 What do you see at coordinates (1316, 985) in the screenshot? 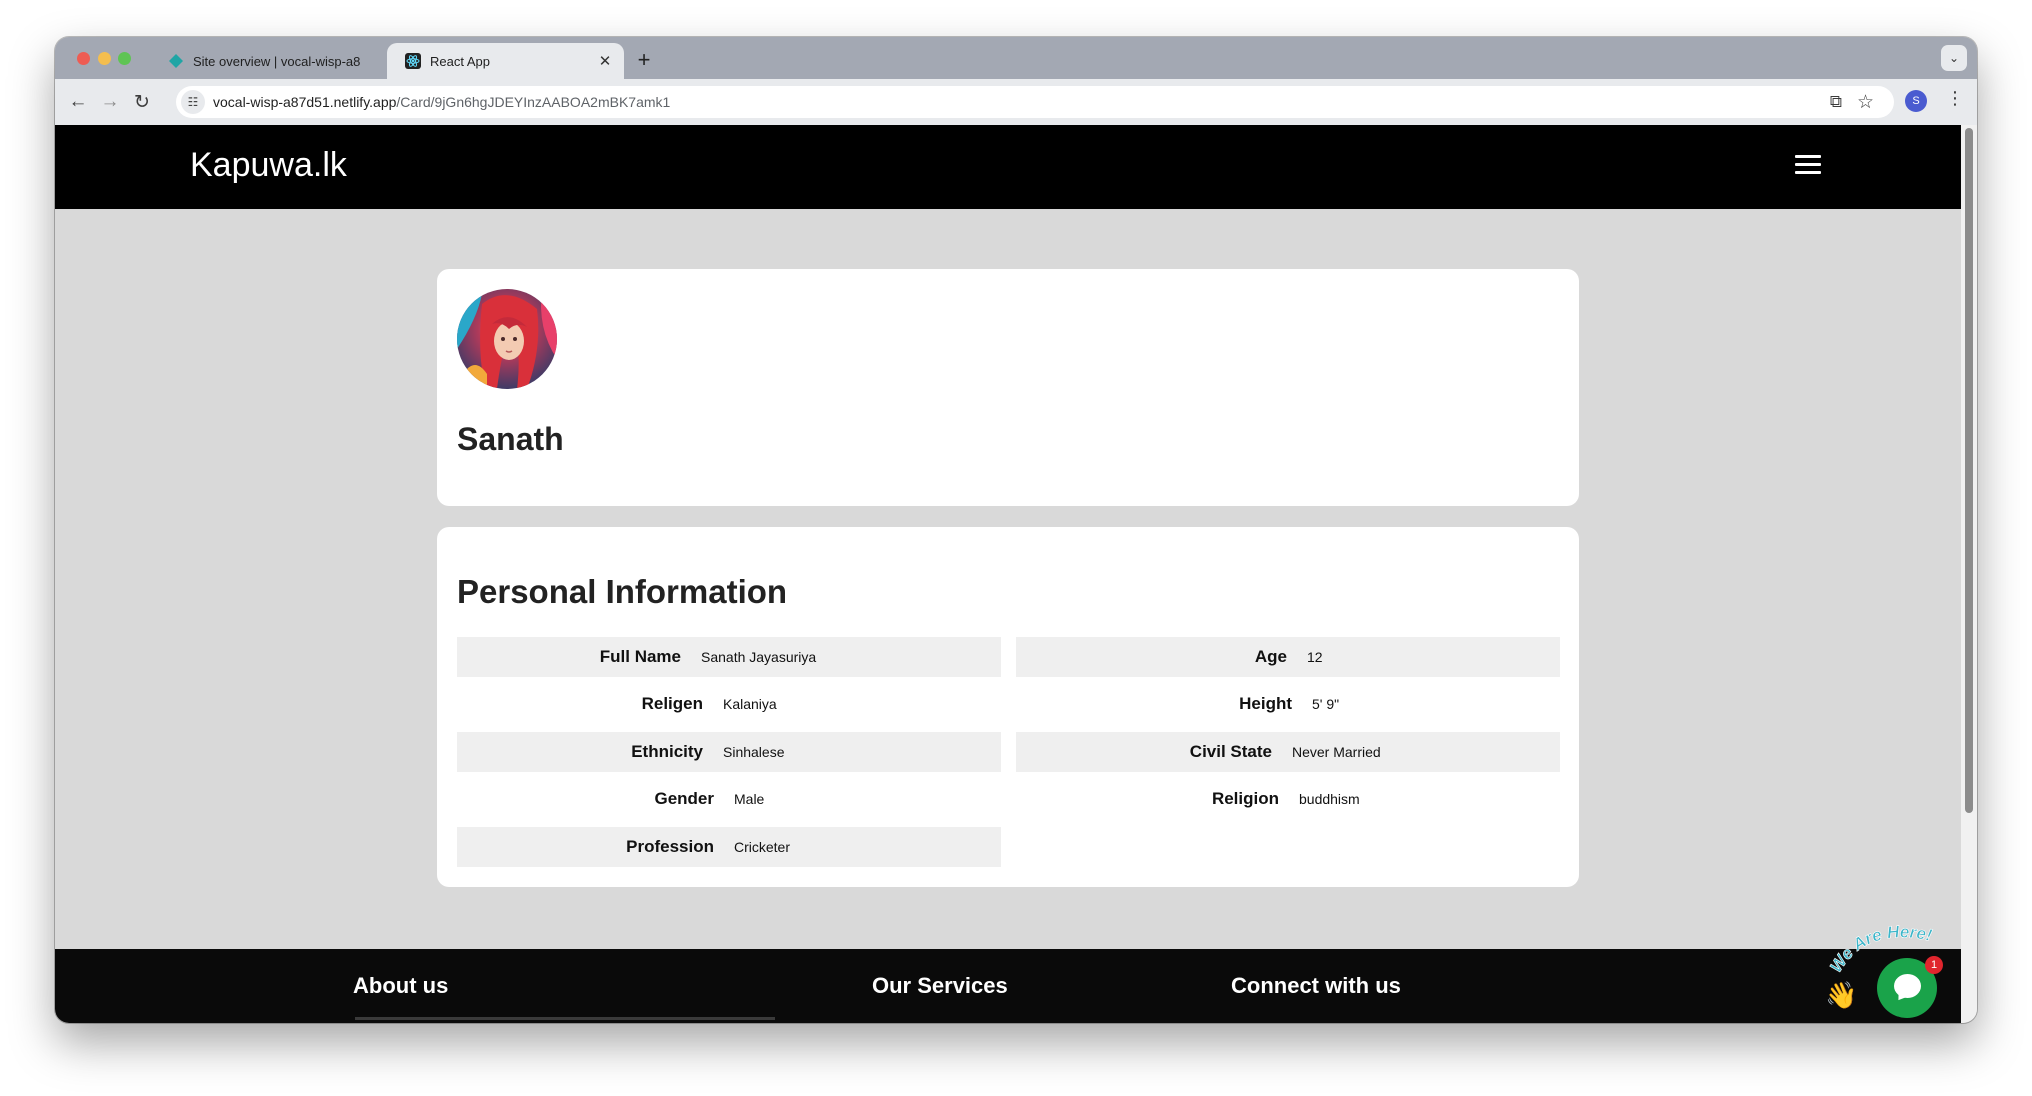
I see `footer-connect-heading: Connect with us` at bounding box center [1316, 985].